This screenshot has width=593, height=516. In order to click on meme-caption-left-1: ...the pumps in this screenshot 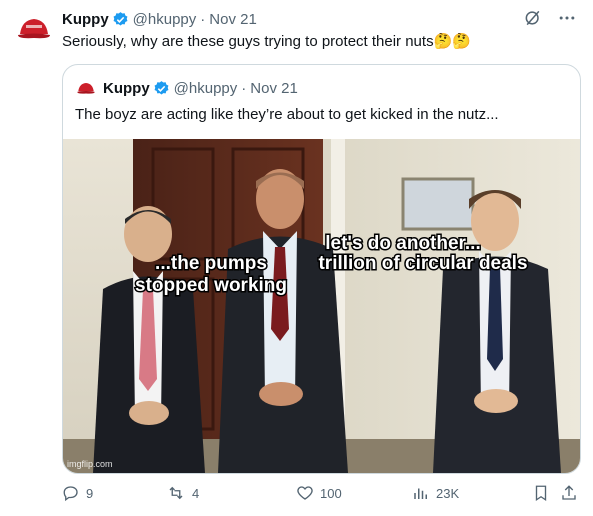, I will do `click(211, 263)`.